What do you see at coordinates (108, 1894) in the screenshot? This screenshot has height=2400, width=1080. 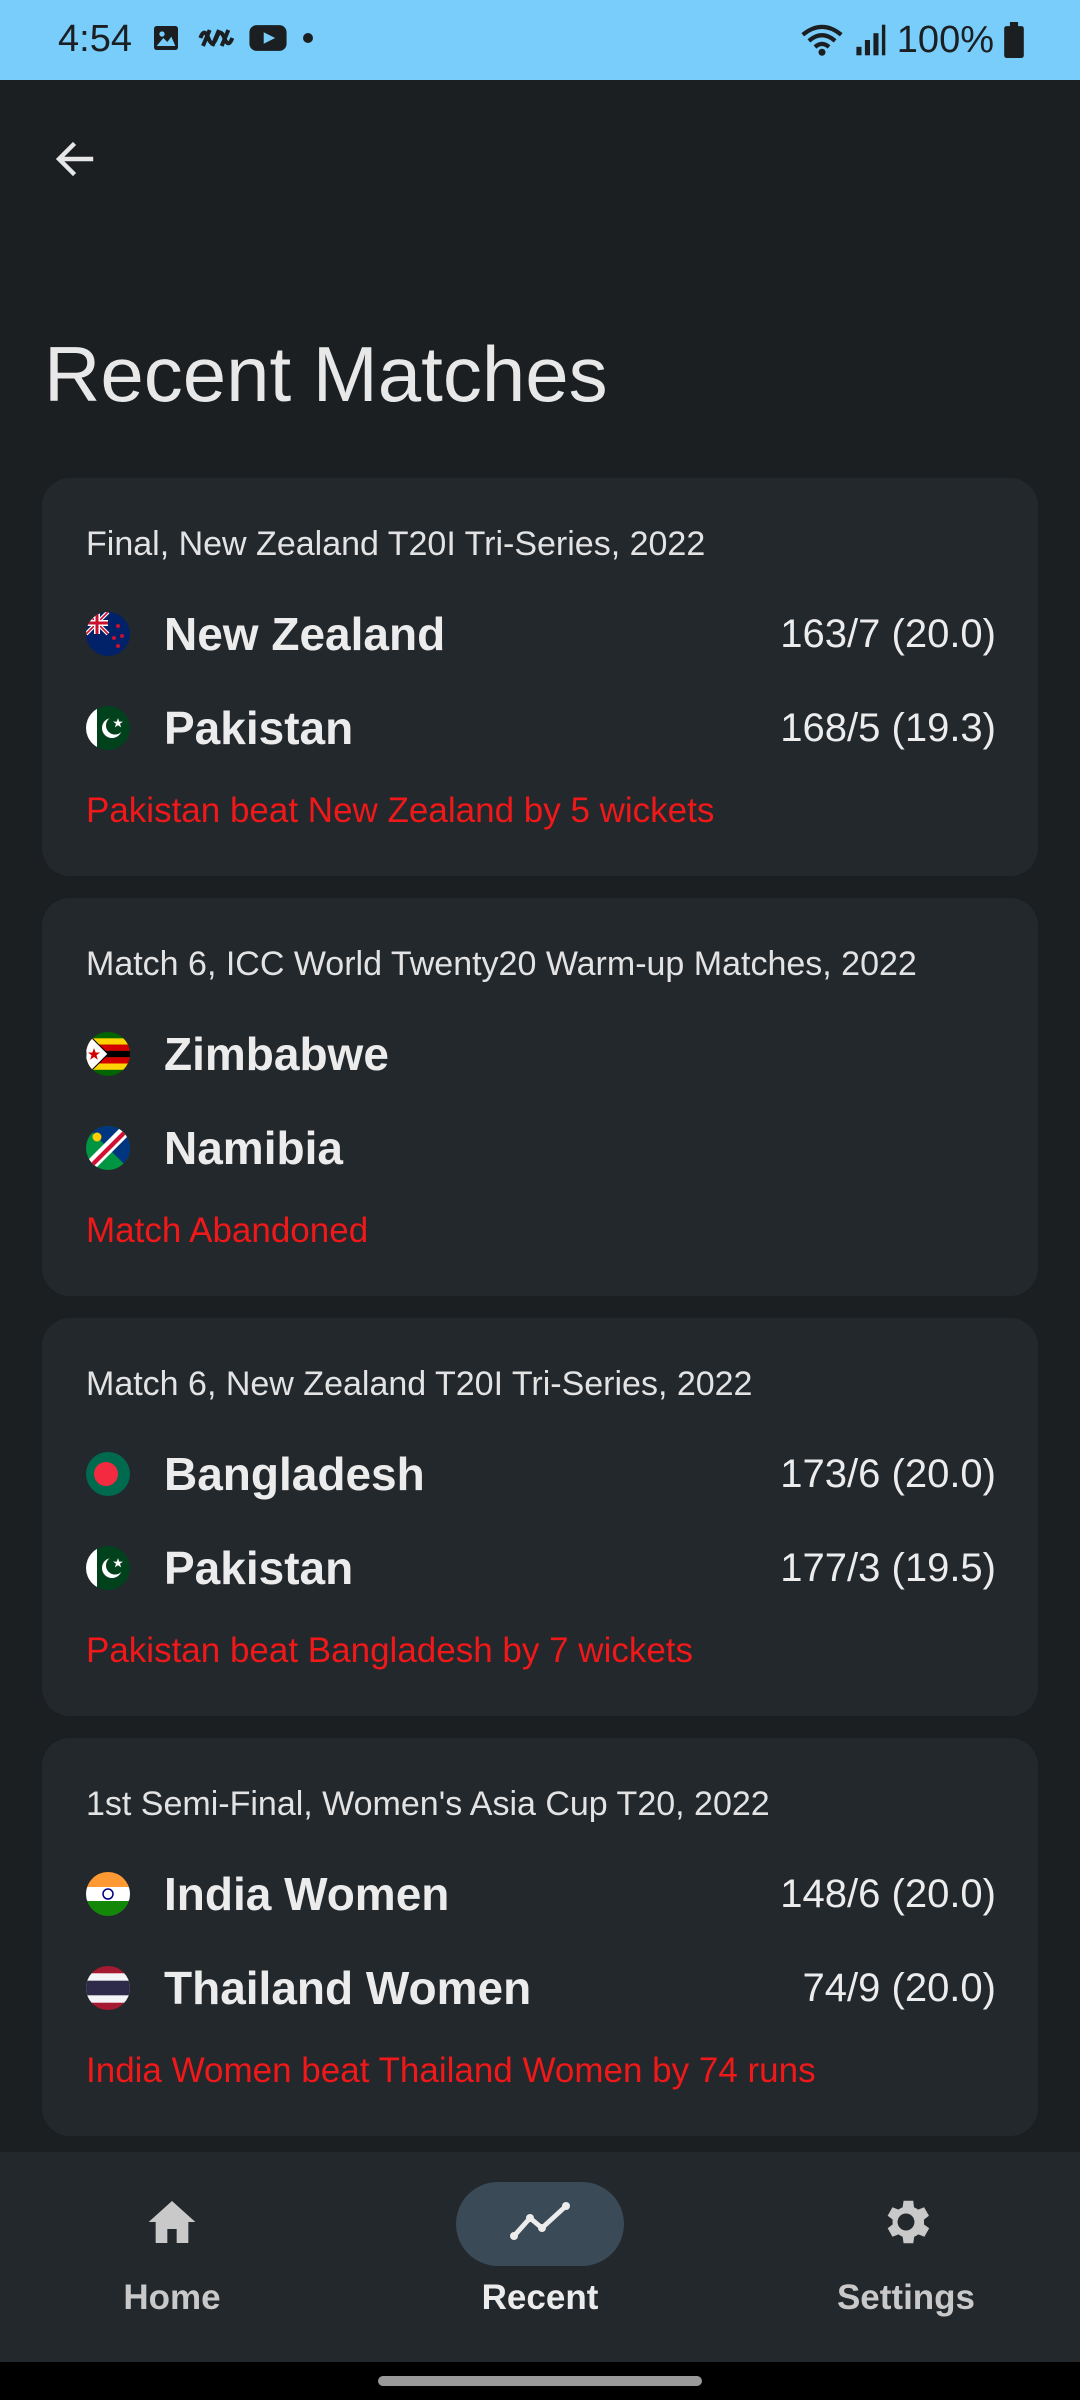 I see `india-flag-icon` at bounding box center [108, 1894].